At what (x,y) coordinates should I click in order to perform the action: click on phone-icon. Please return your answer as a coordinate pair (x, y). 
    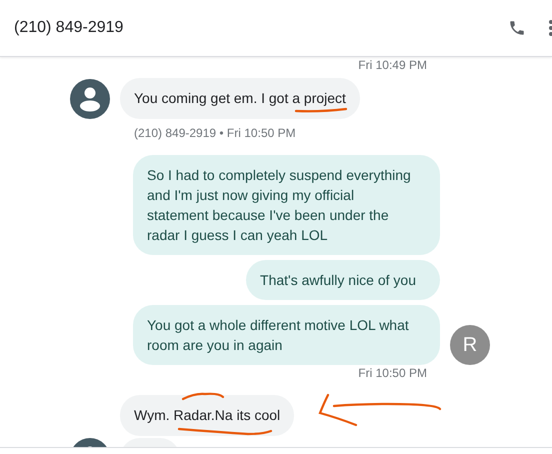
    Looking at the image, I should click on (517, 28).